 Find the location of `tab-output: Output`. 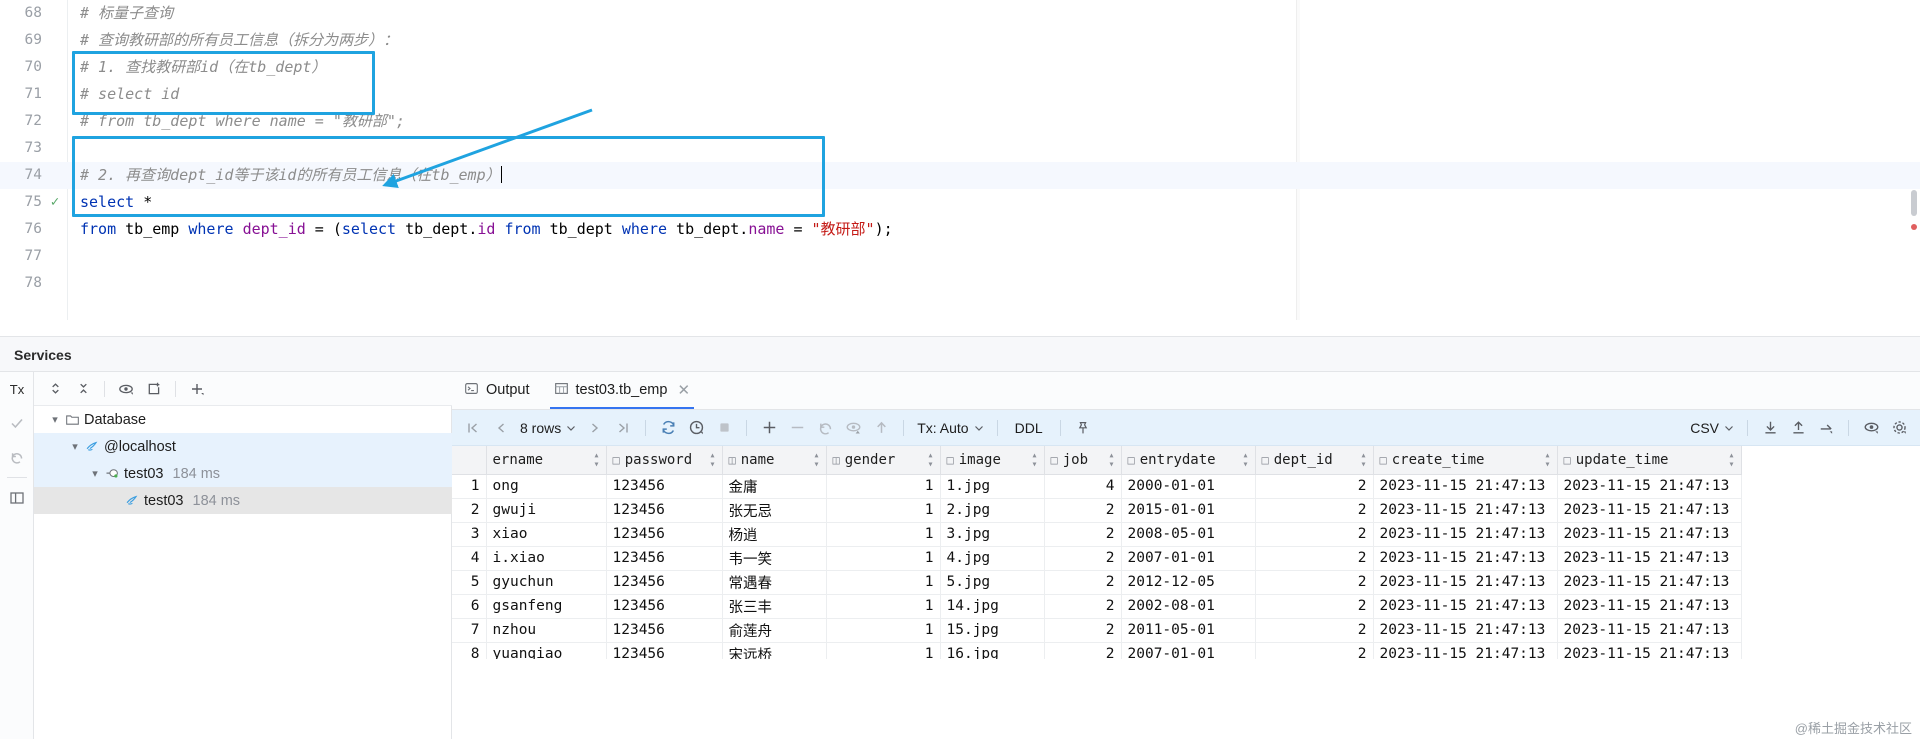

tab-output: Output is located at coordinates (497, 390).